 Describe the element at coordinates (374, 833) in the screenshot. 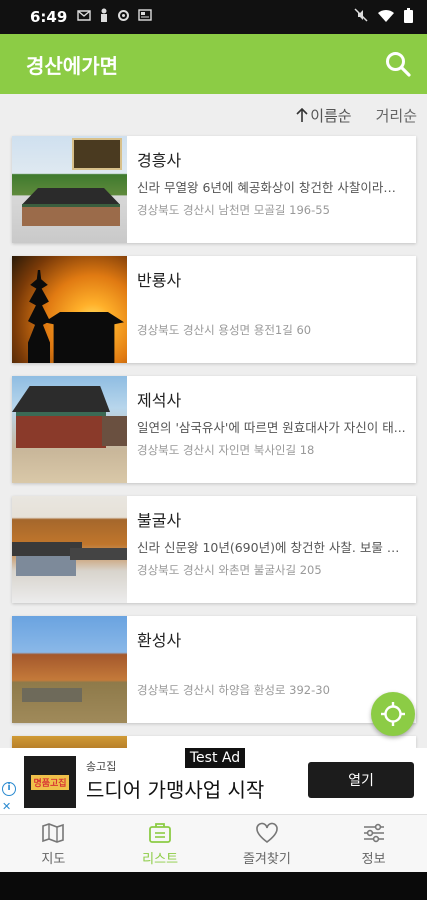

I see `settings-icon` at that location.